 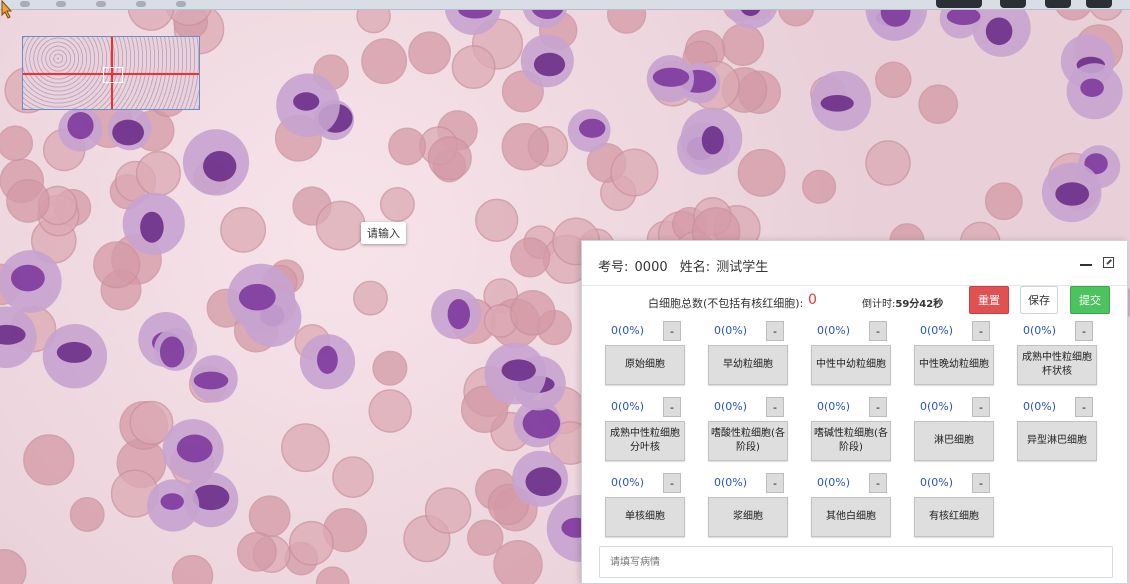 What do you see at coordinates (748, 517) in the screenshot?
I see `cell-type-button: 浆细胞` at bounding box center [748, 517].